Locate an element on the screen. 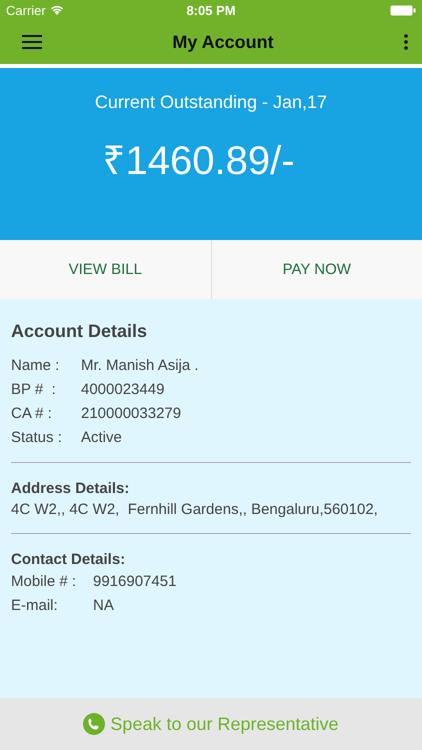  carrier-label: Carrier is located at coordinates (26, 10).